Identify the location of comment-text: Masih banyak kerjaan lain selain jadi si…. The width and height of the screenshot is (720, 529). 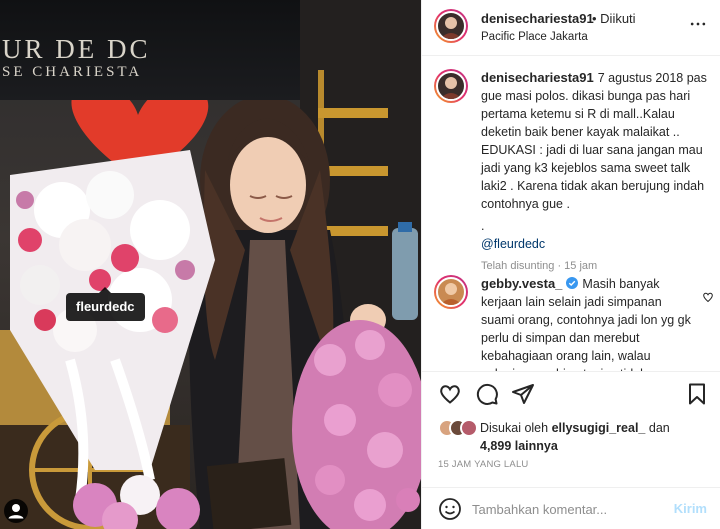
(586, 324).